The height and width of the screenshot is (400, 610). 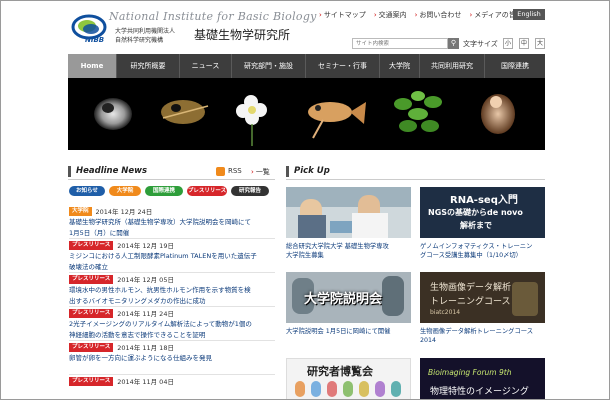 I want to click on font-size-small-button: 小, so click(x=508, y=43).